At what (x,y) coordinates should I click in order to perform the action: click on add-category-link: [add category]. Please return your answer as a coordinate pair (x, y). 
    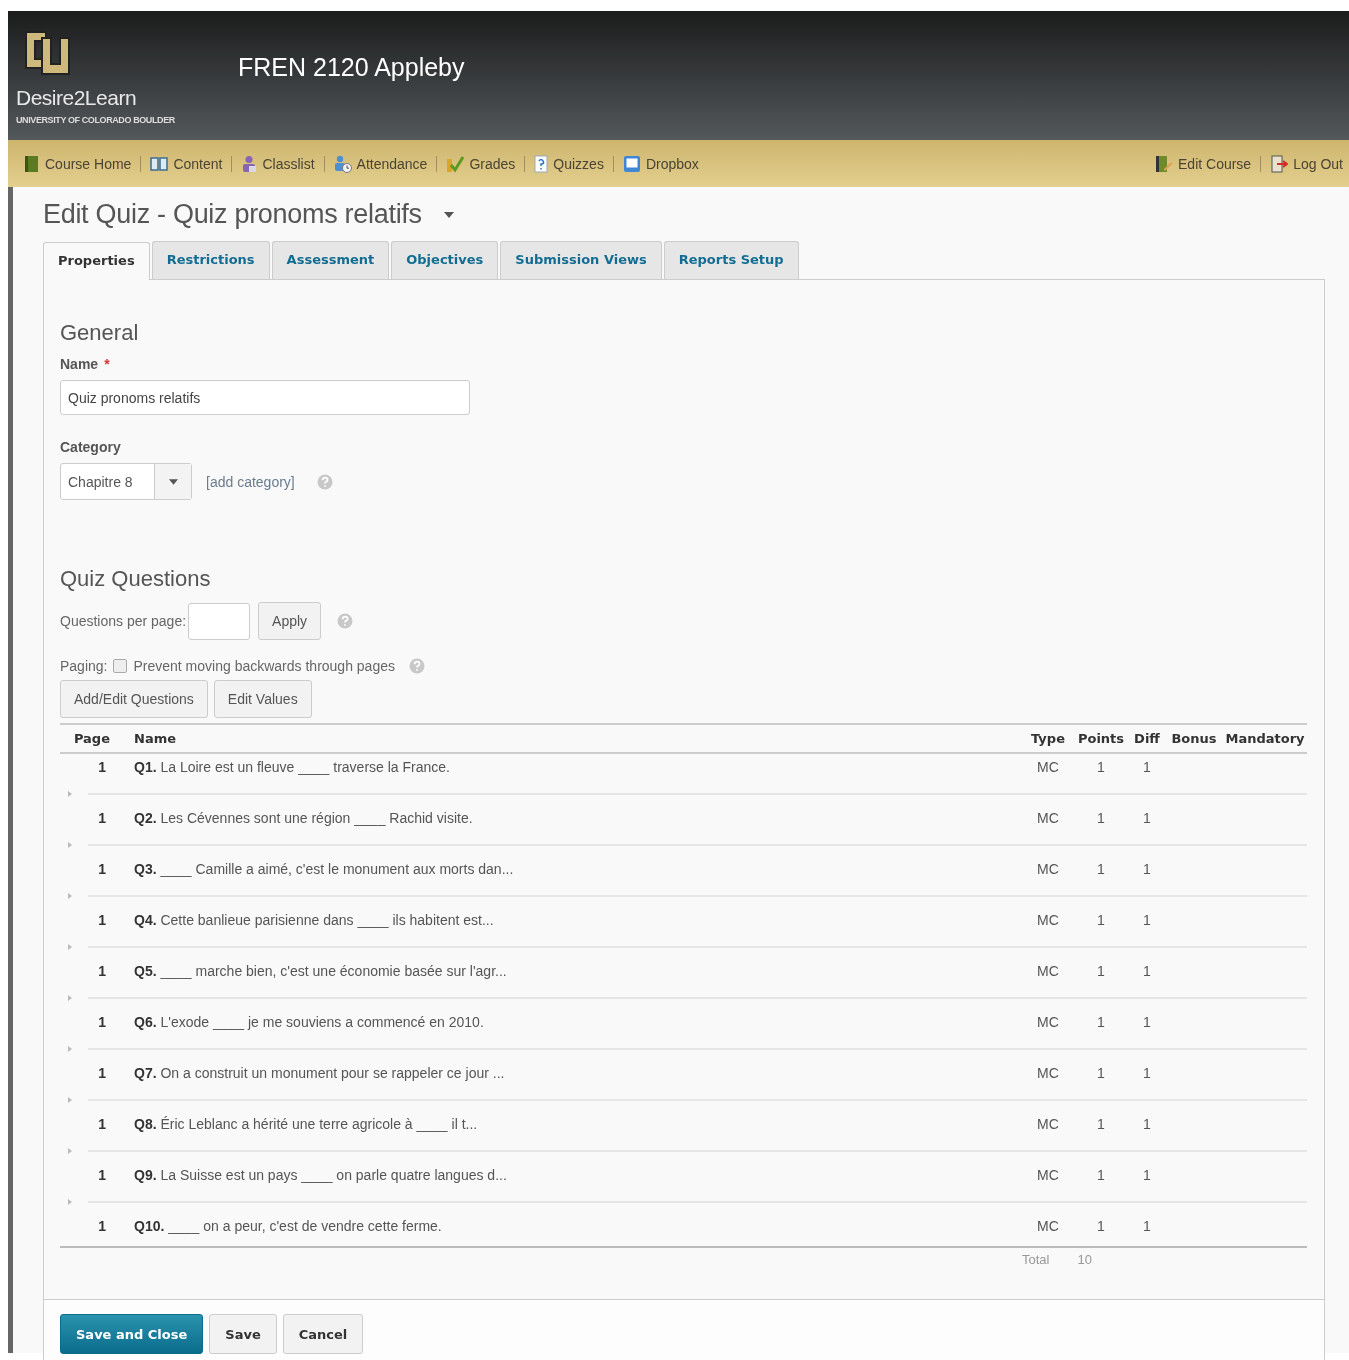
    Looking at the image, I should click on (250, 481).